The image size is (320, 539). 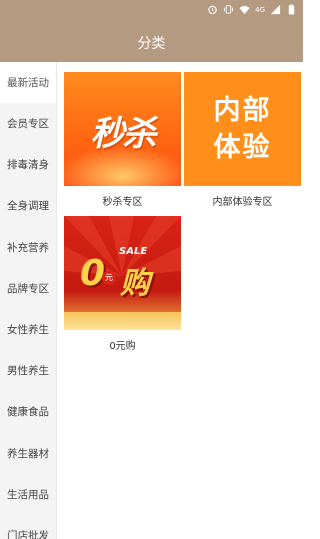 I want to click on app-header: 分类, so click(x=151, y=42).